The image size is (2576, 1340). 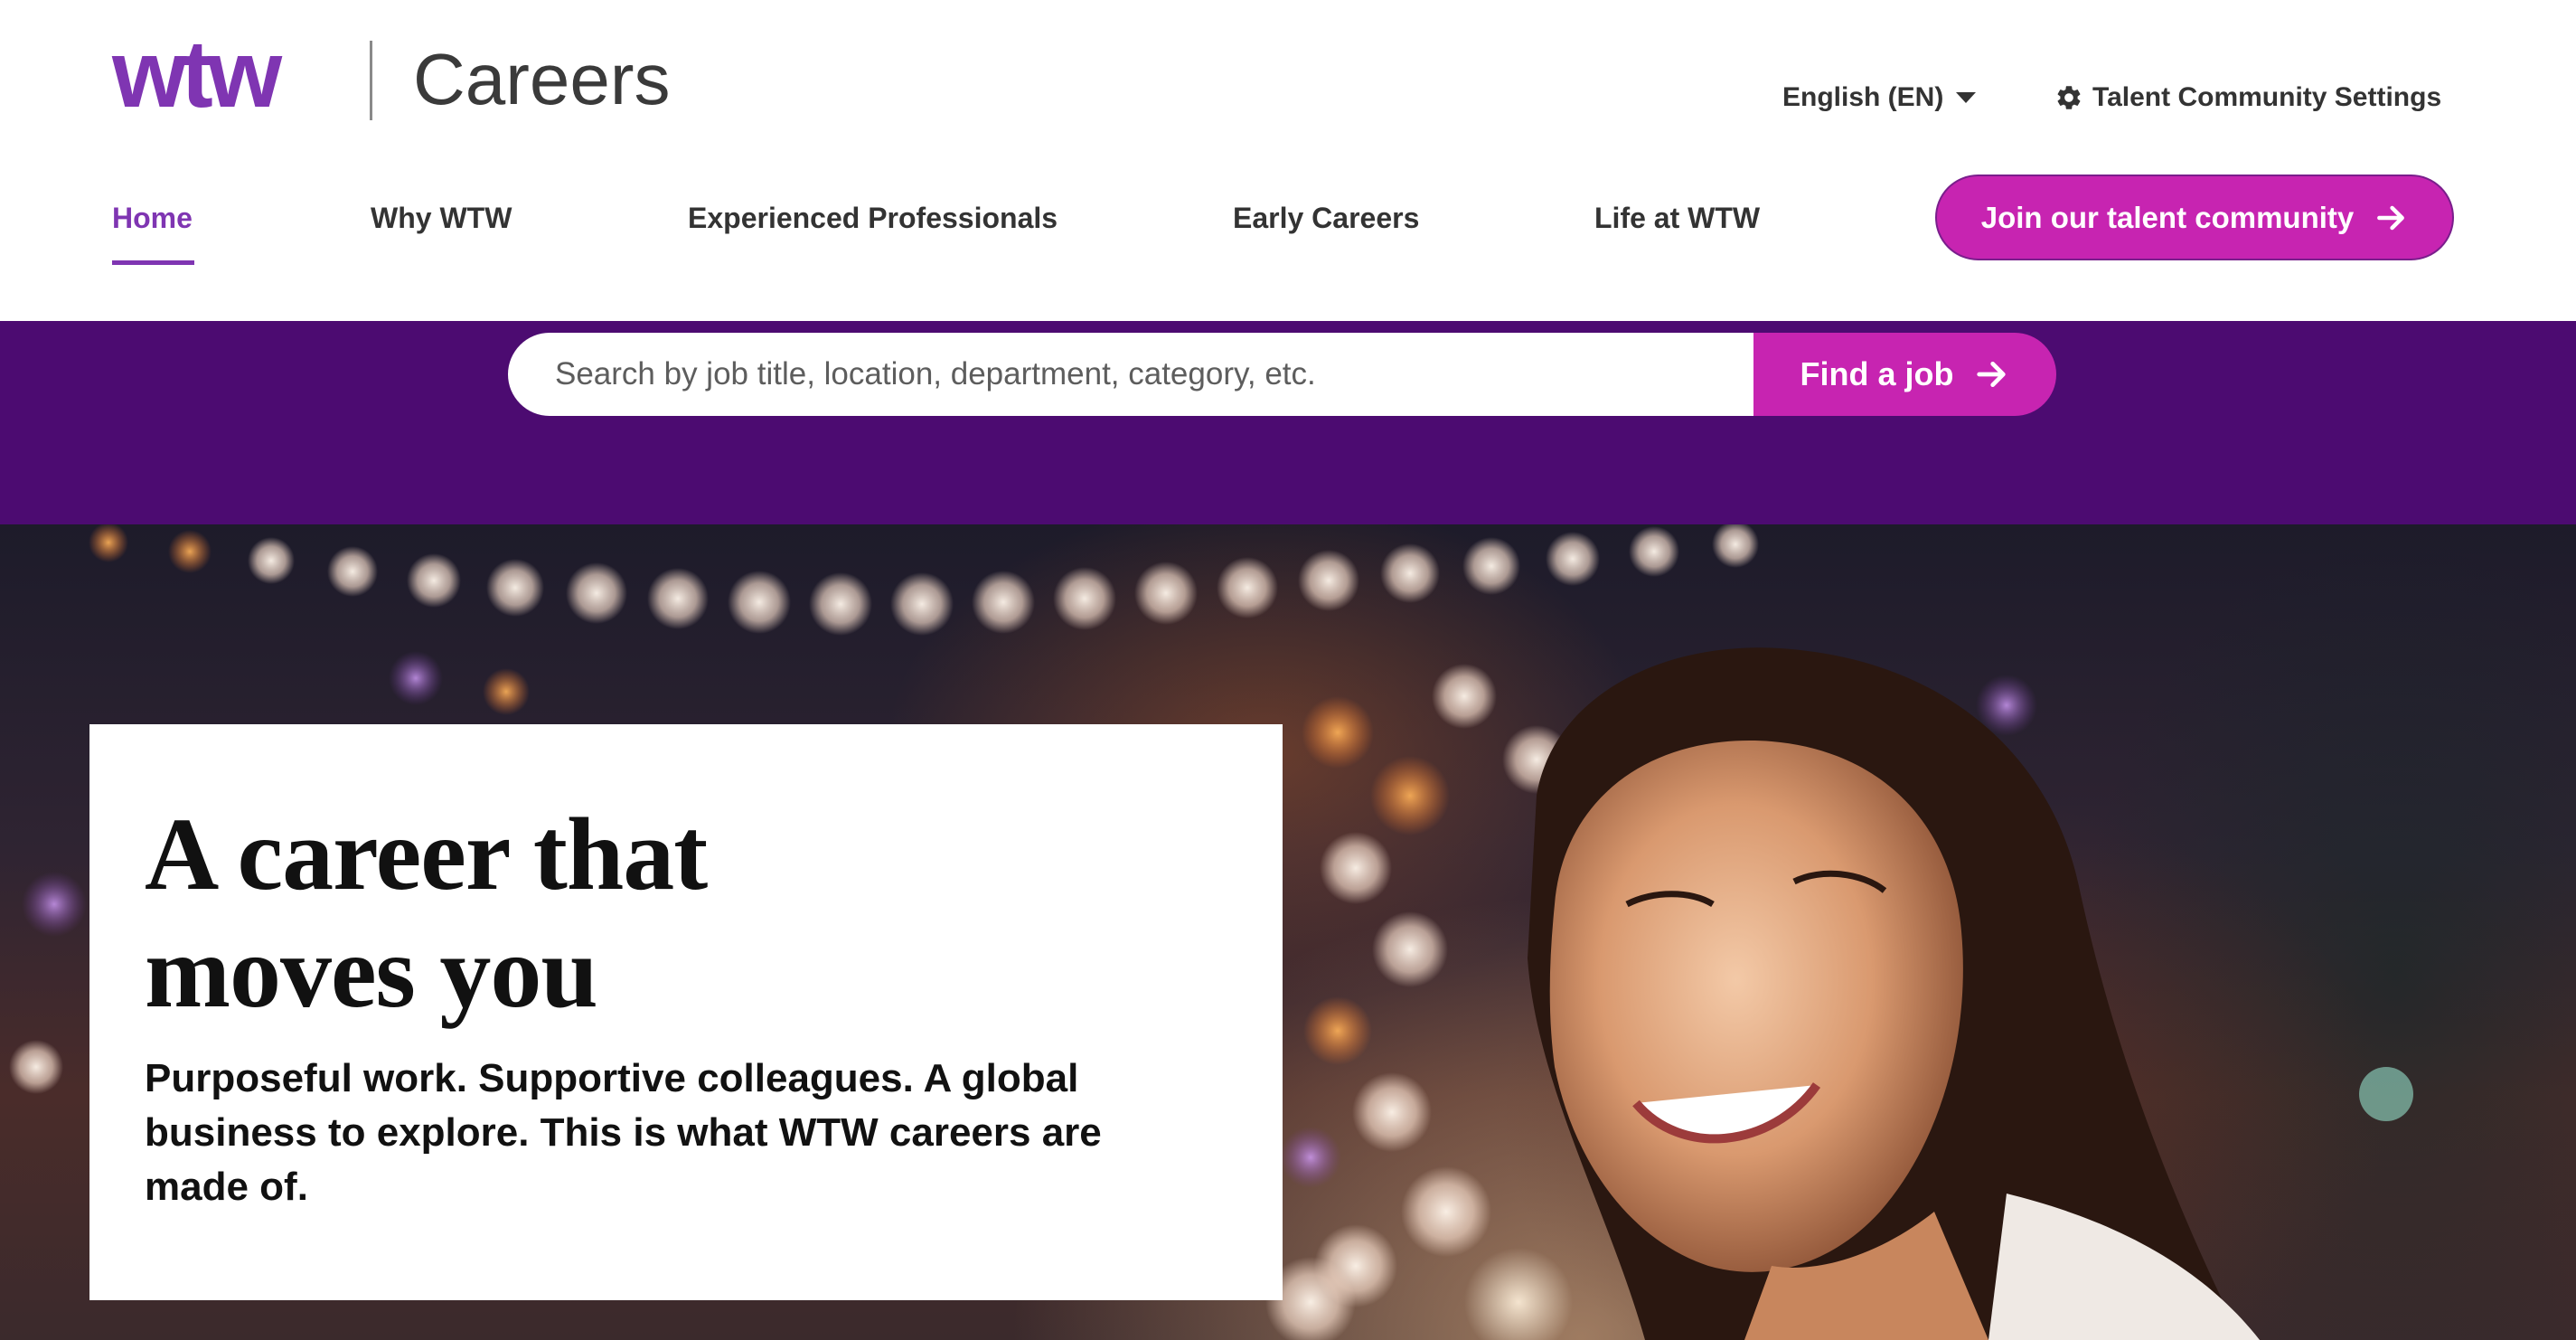 What do you see at coordinates (197, 74) in the screenshot?
I see `wtw-logo: wtw` at bounding box center [197, 74].